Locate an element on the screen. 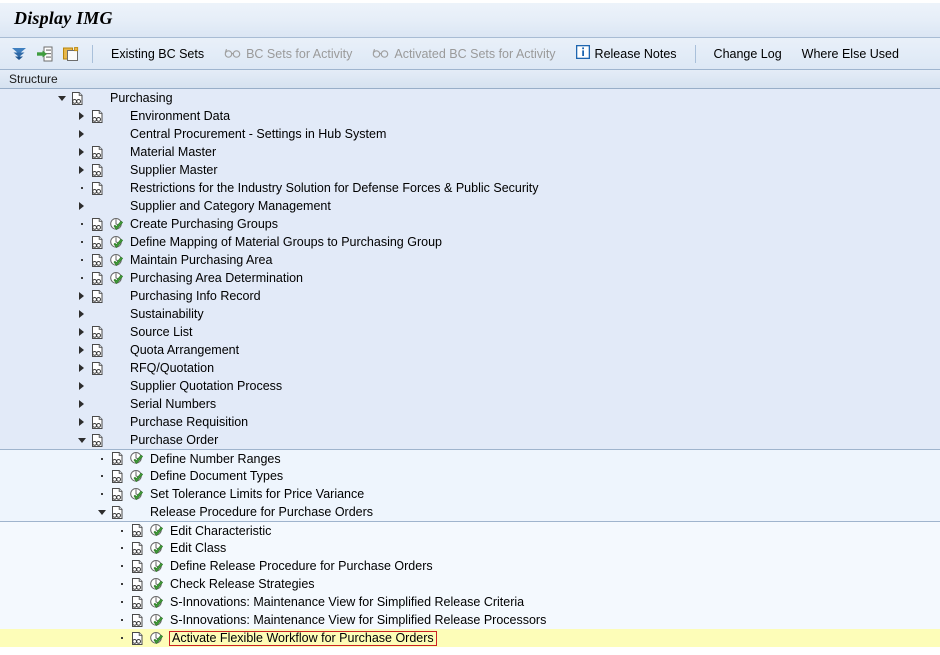 This screenshot has width=940, height=655. tree-row: Edit Class is located at coordinates (470, 548).